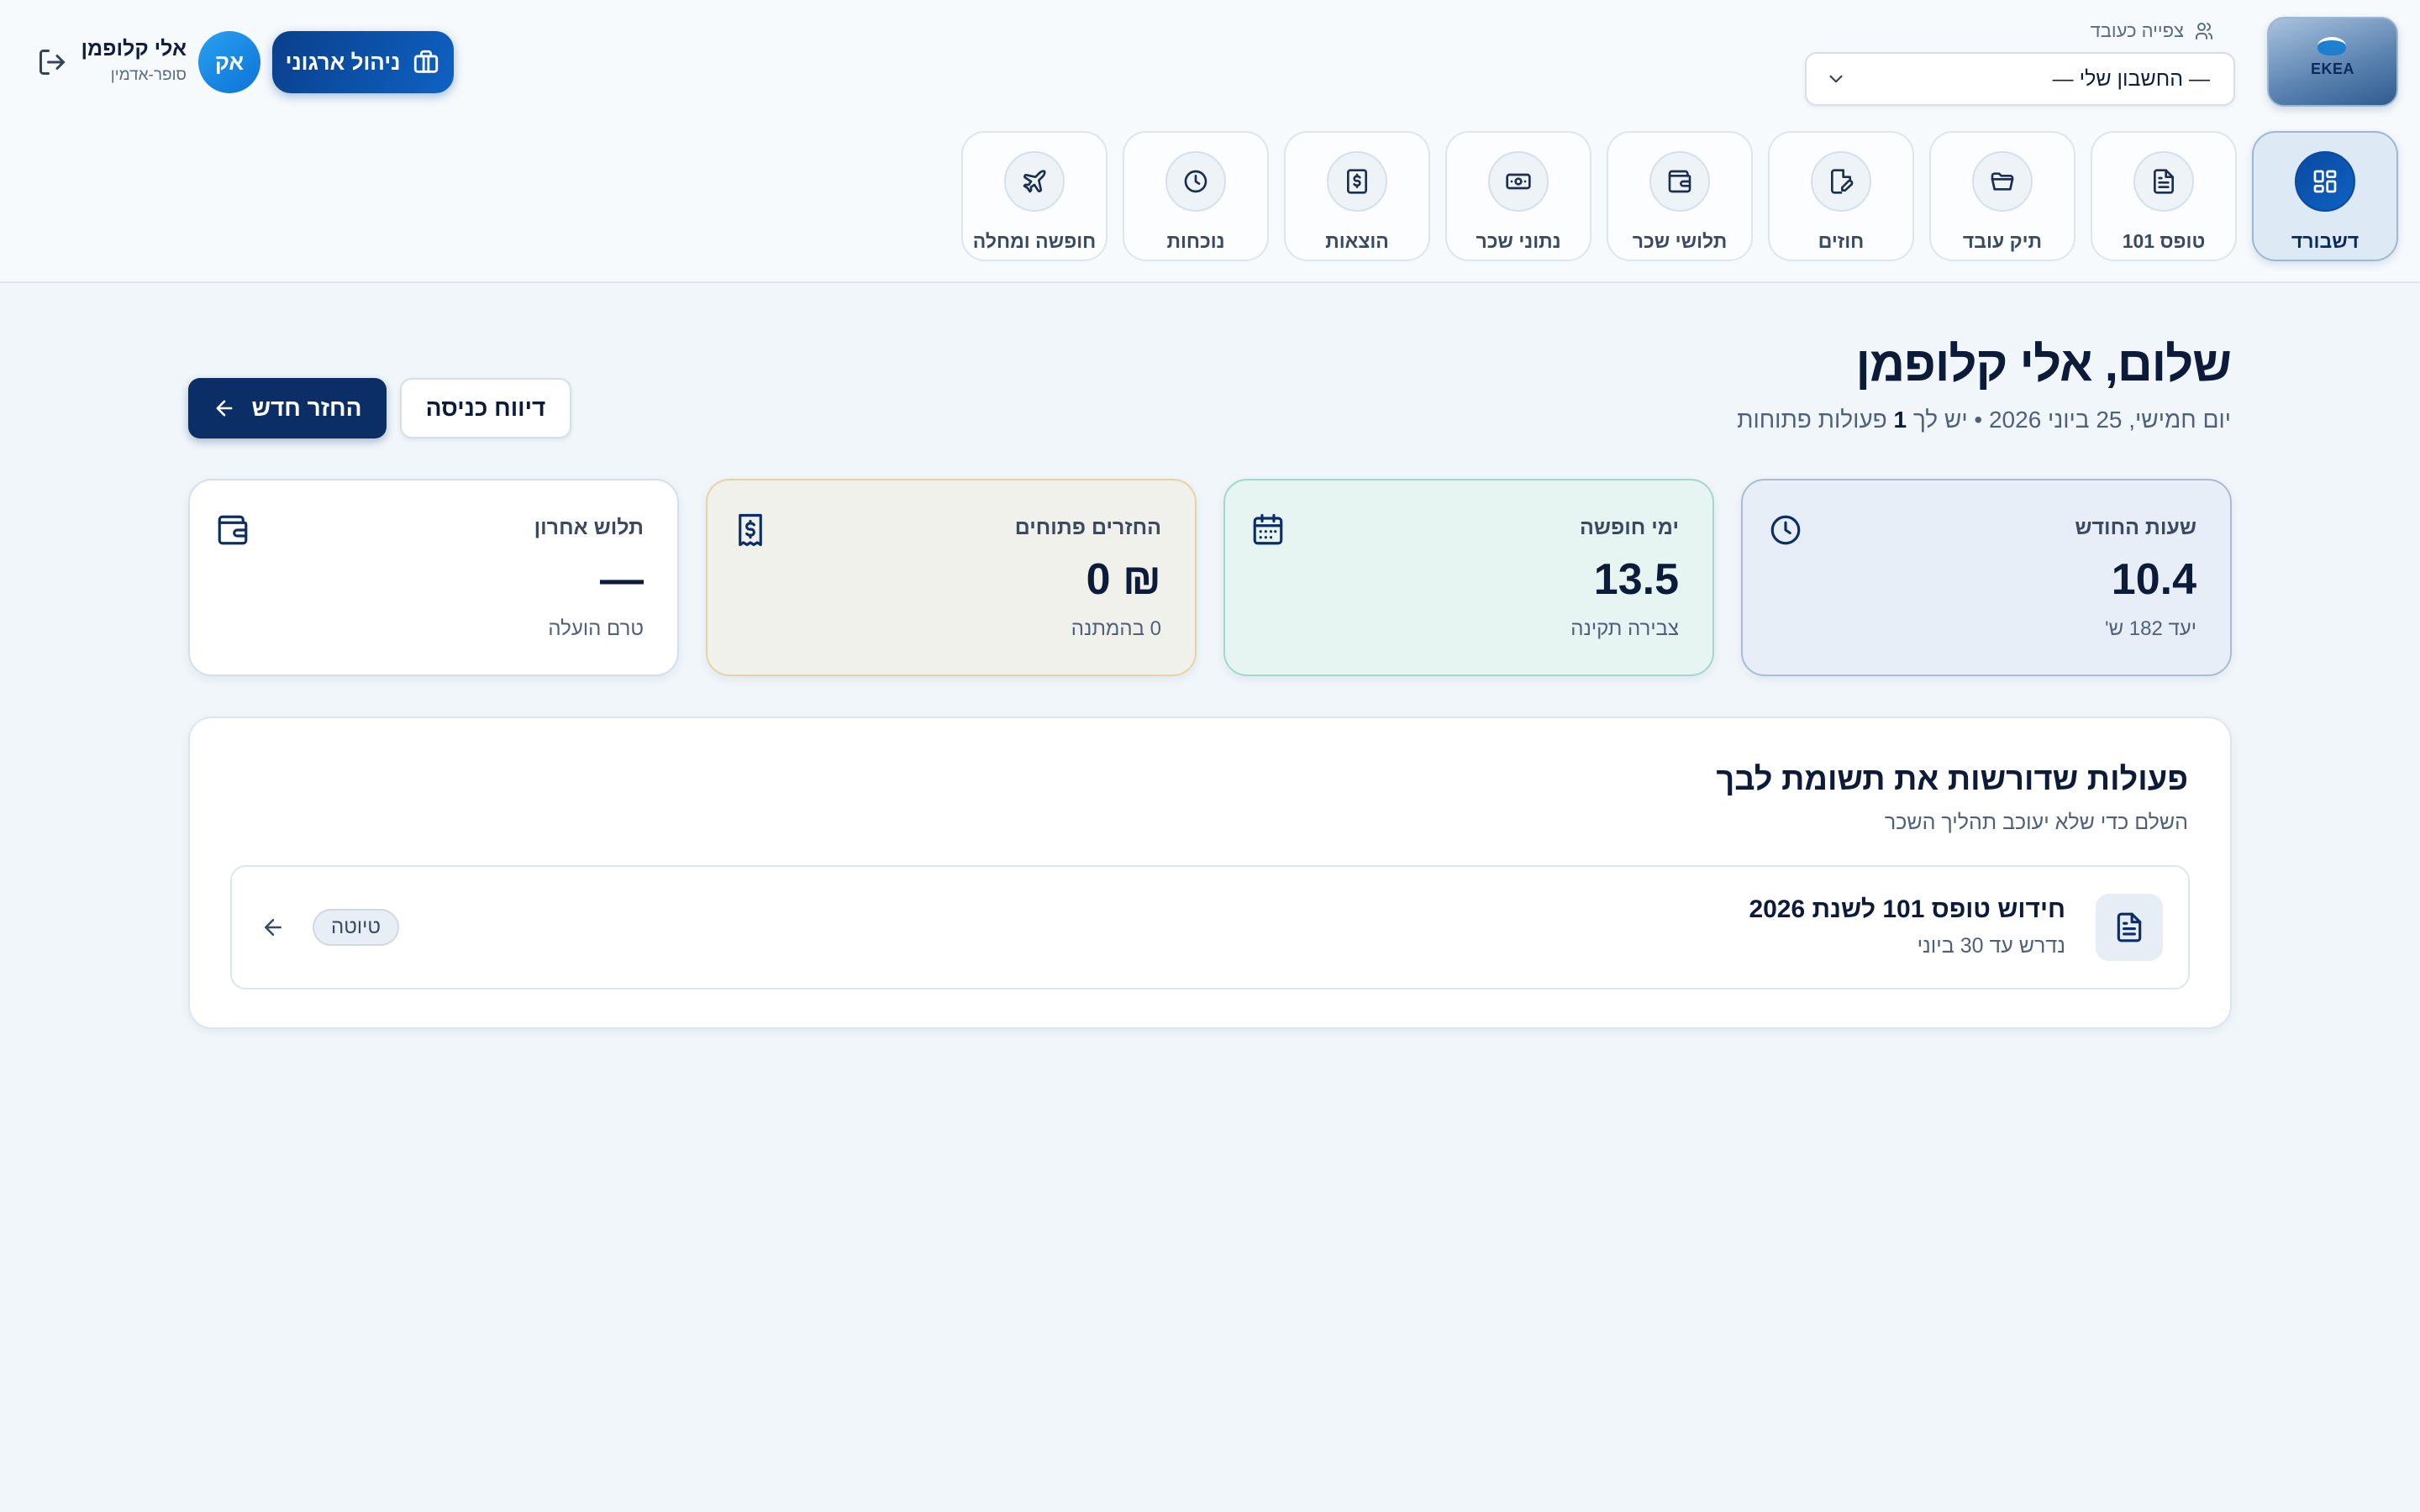 Image resolution: width=2420 pixels, height=1512 pixels. Describe the element at coordinates (1952, 779) in the screenshot. I see `panel-title: פעולות שדורשות את תשומת לבך` at that location.